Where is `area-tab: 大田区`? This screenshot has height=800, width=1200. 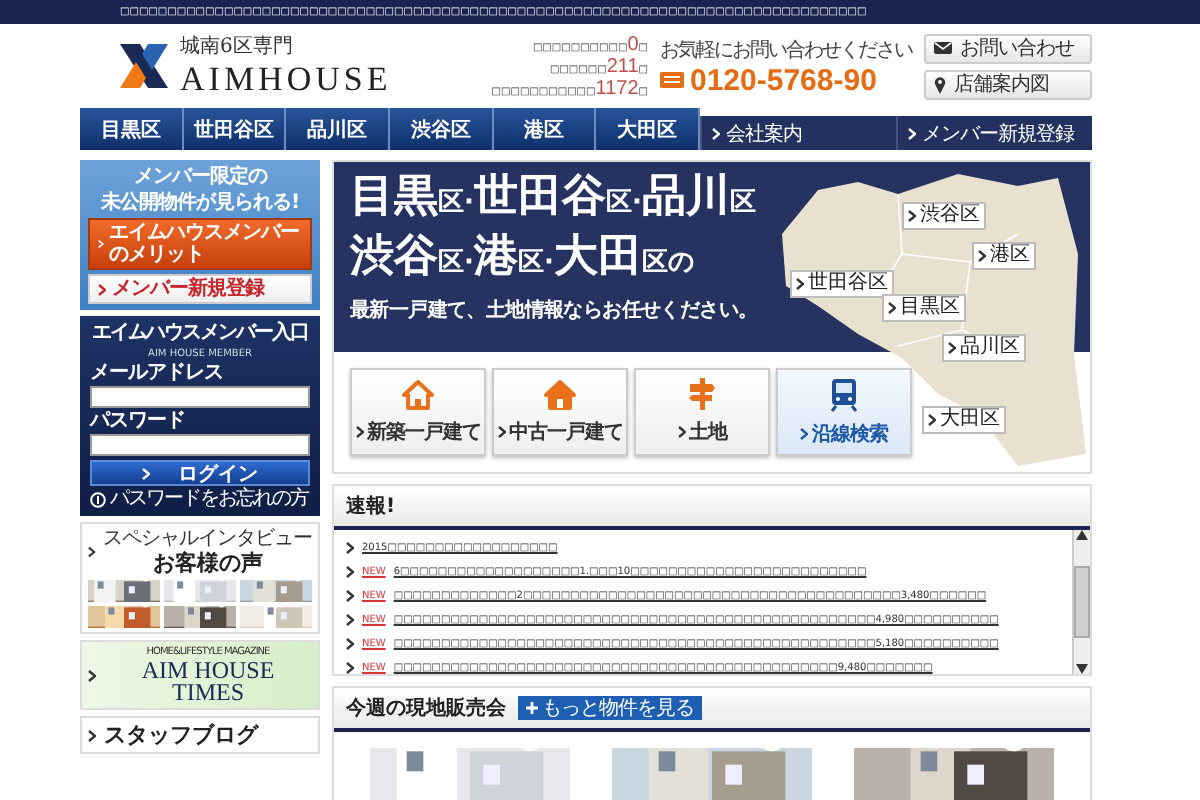 area-tab: 大田区 is located at coordinates (648, 129).